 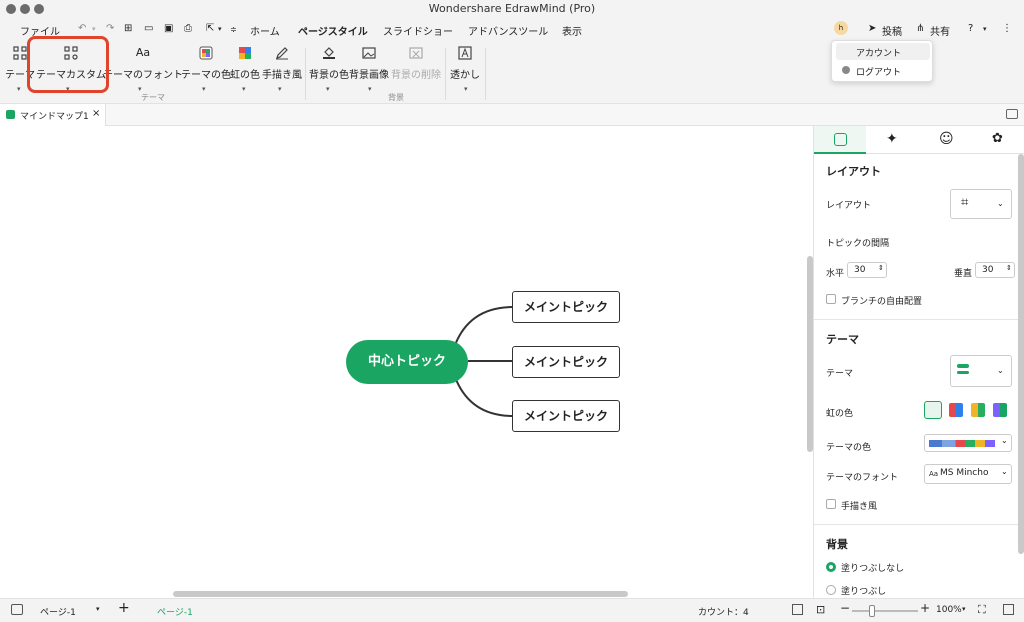 What do you see at coordinates (58, 613) in the screenshot?
I see `page-select-value: ページ-1` at bounding box center [58, 613].